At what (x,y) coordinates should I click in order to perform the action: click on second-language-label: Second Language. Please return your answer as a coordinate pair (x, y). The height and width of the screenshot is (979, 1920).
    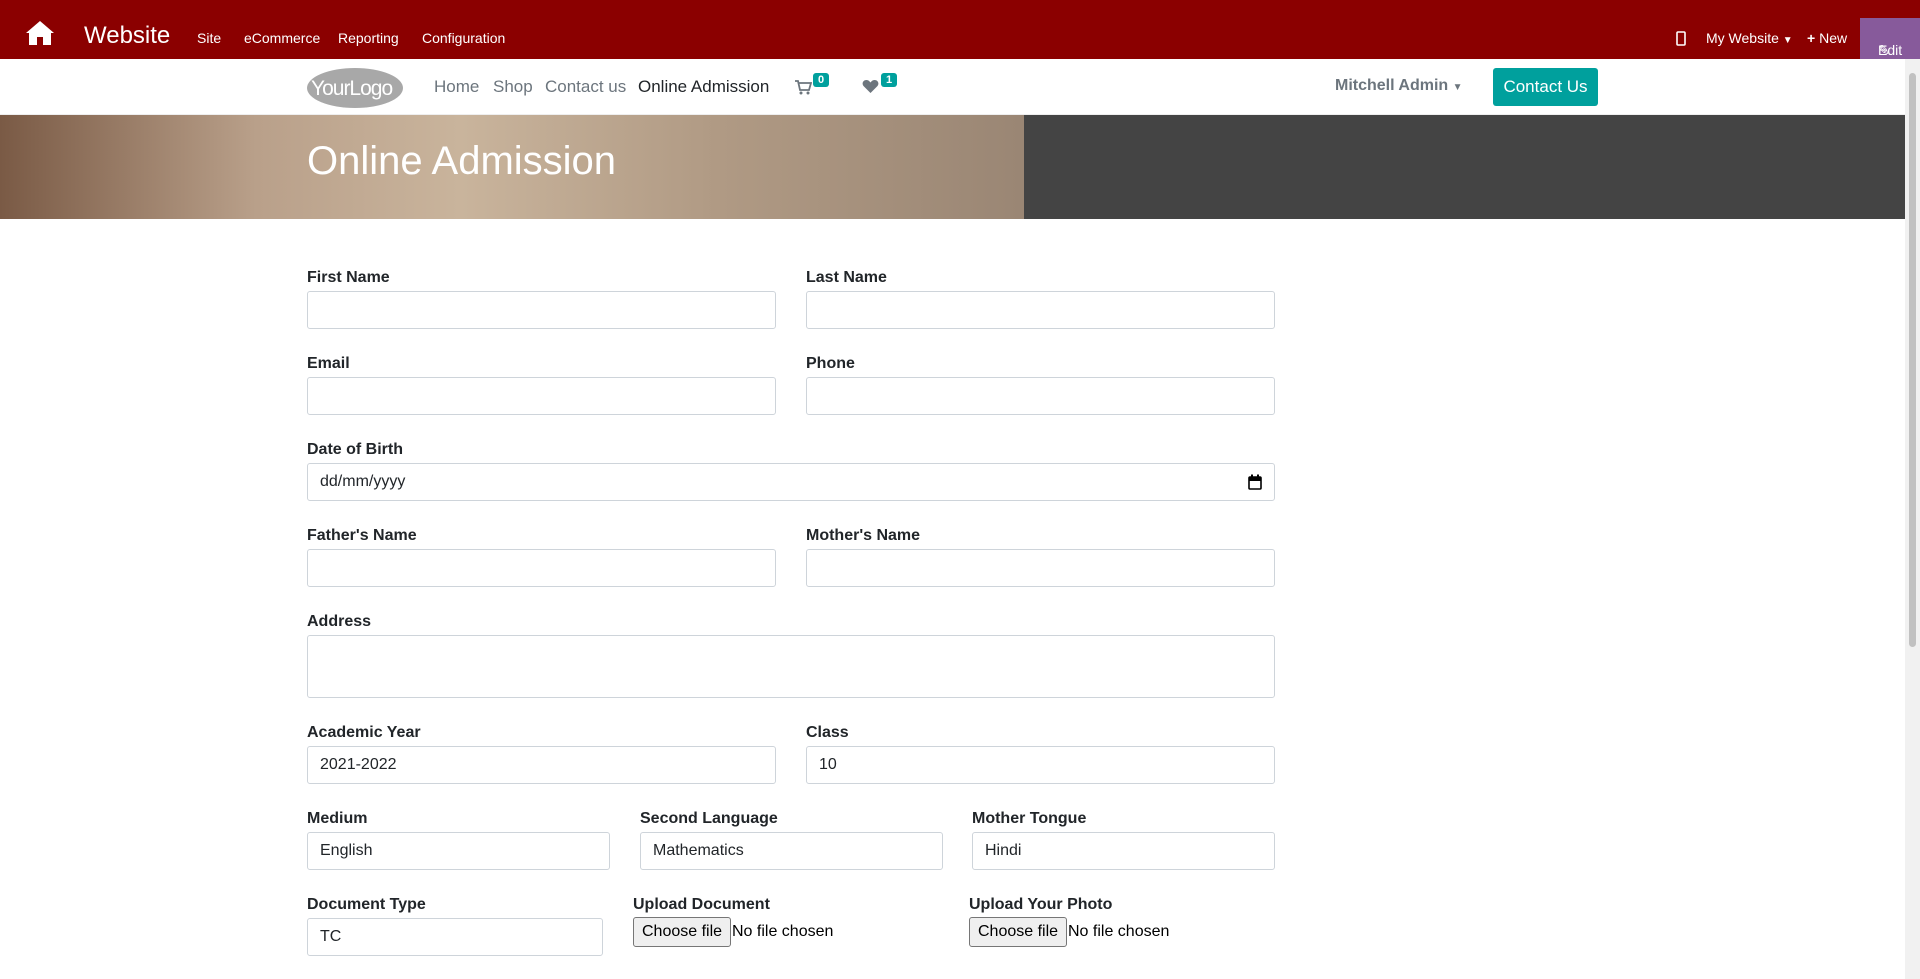
    Looking at the image, I should click on (709, 818).